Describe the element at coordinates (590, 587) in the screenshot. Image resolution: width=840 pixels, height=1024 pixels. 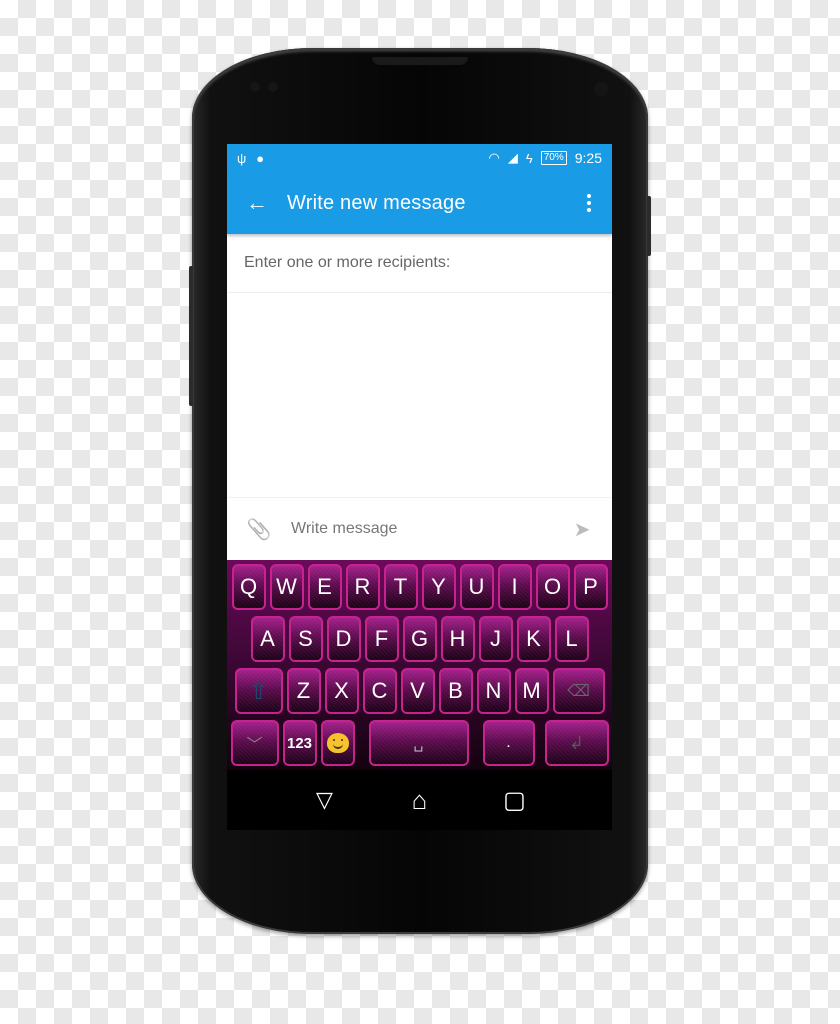
I see `key-p: P` at that location.